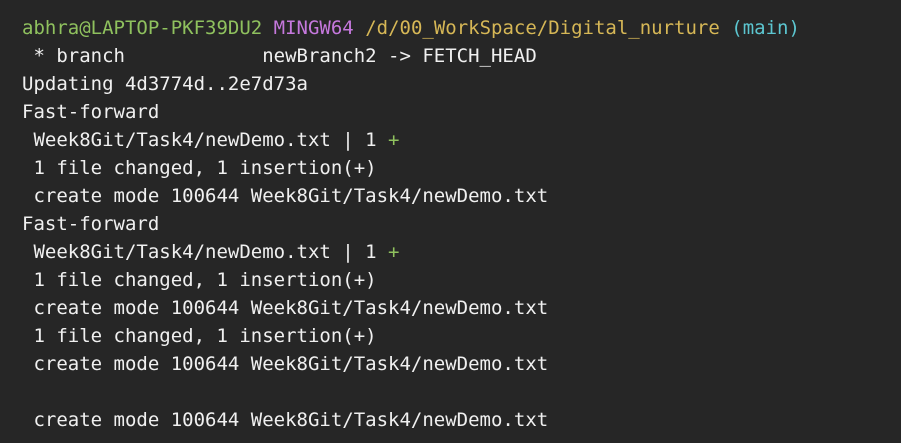 Image resolution: width=901 pixels, height=443 pixels. What do you see at coordinates (542, 28) in the screenshot?
I see `prompt-path: /d/00_WorkSpace/Digital_nurture` at bounding box center [542, 28].